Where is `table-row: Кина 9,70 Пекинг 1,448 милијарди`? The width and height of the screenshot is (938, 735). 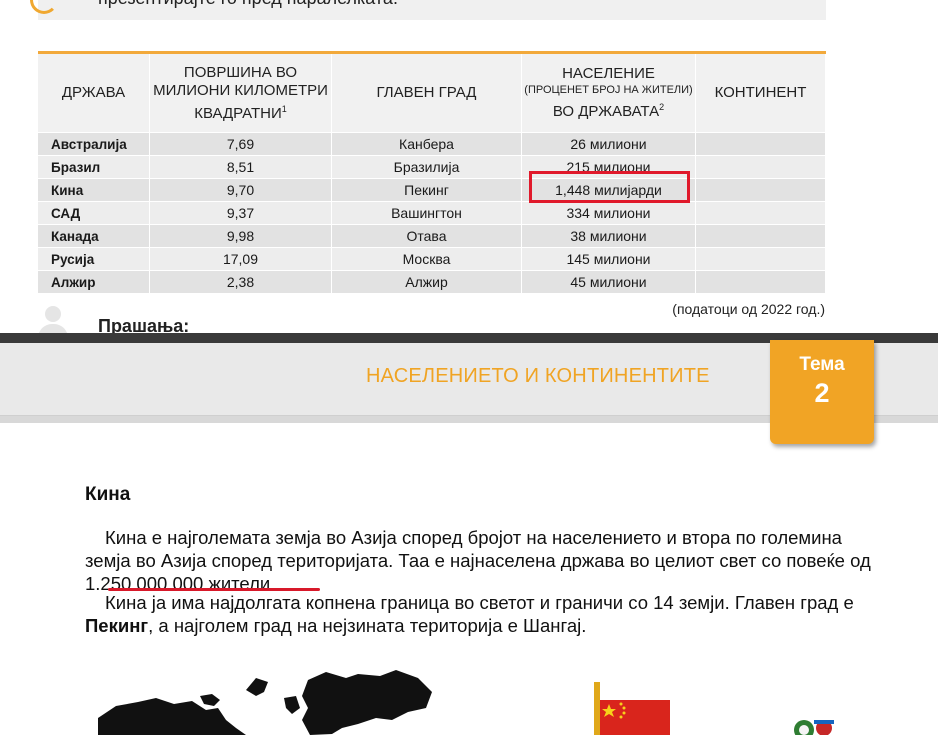 table-row: Кина 9,70 Пекинг 1,448 милијарди is located at coordinates (432, 189).